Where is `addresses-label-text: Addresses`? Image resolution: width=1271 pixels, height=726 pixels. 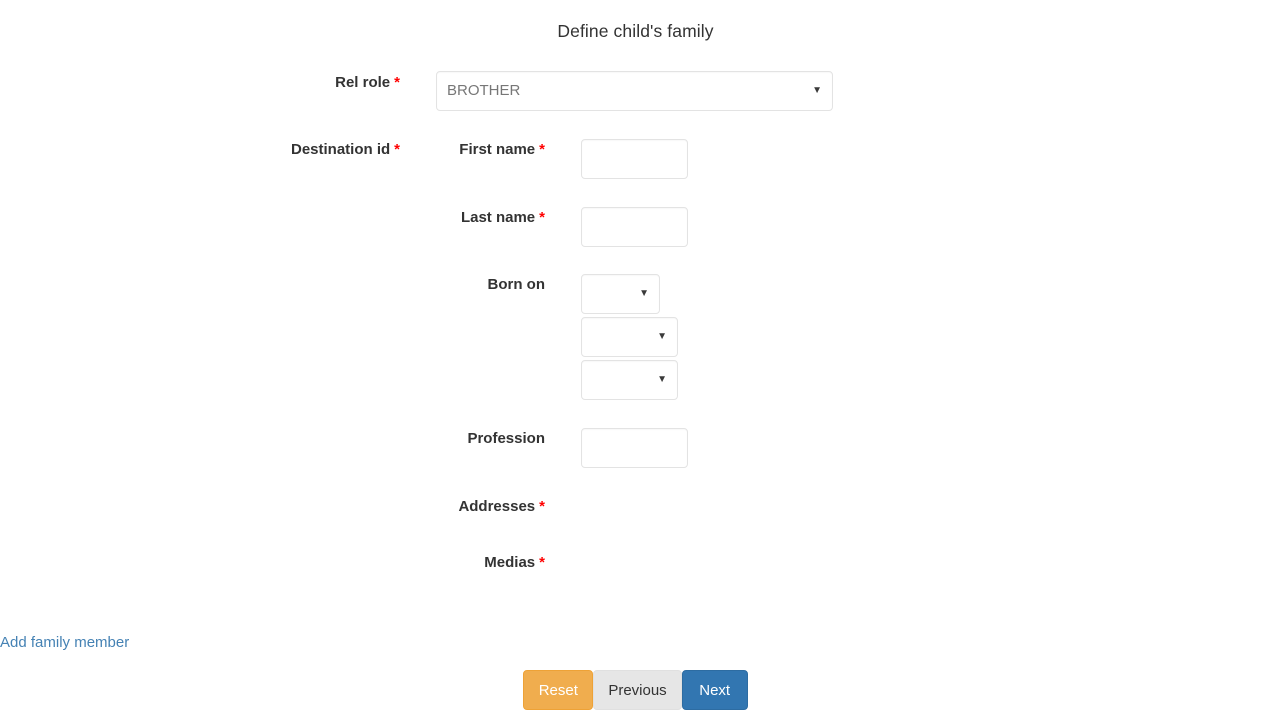
addresses-label-text: Addresses is located at coordinates (497, 506).